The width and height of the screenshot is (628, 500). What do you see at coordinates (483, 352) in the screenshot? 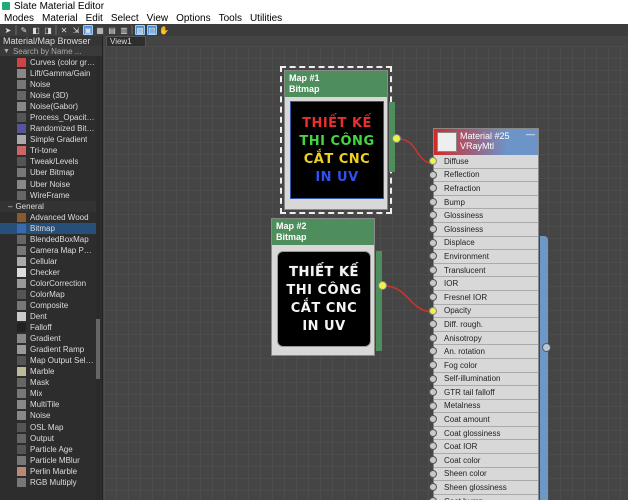
I see `slot-an-rotation: An. rotation` at bounding box center [483, 352].